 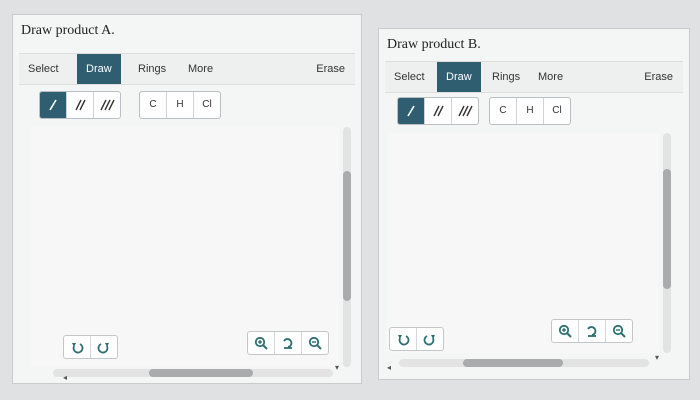 I want to click on panel-title: Draw product B., so click(x=434, y=44).